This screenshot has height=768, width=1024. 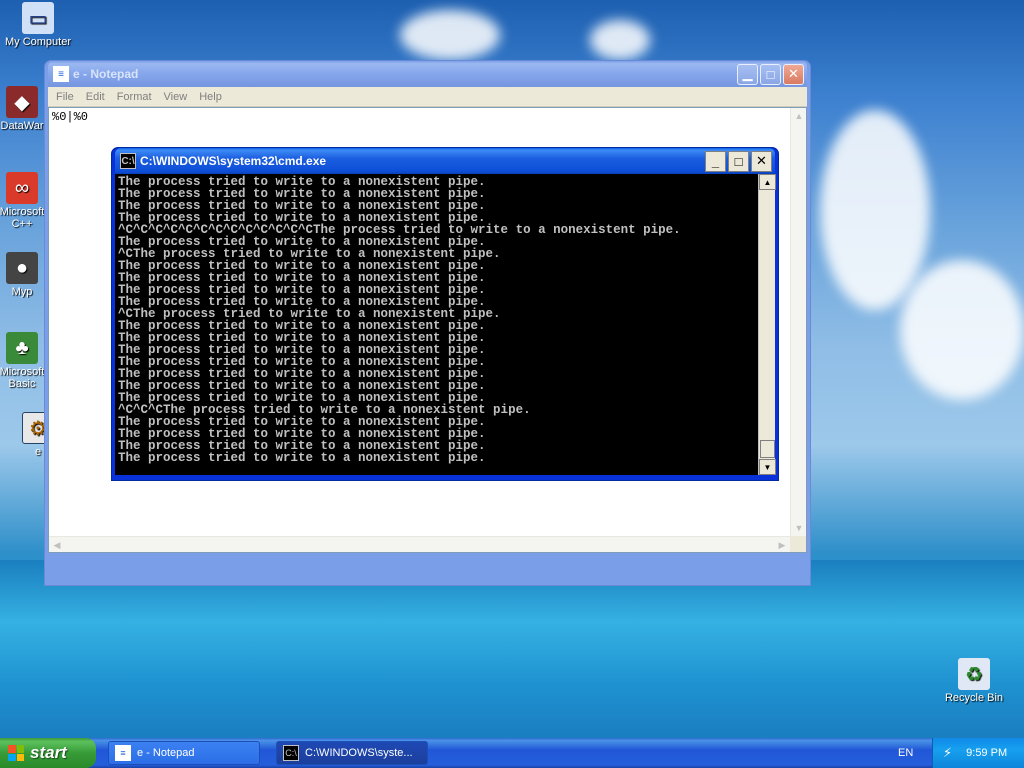 What do you see at coordinates (767, 324) in the screenshot?
I see `cmd-vertical-scrollbar: ▲ ▼` at bounding box center [767, 324].